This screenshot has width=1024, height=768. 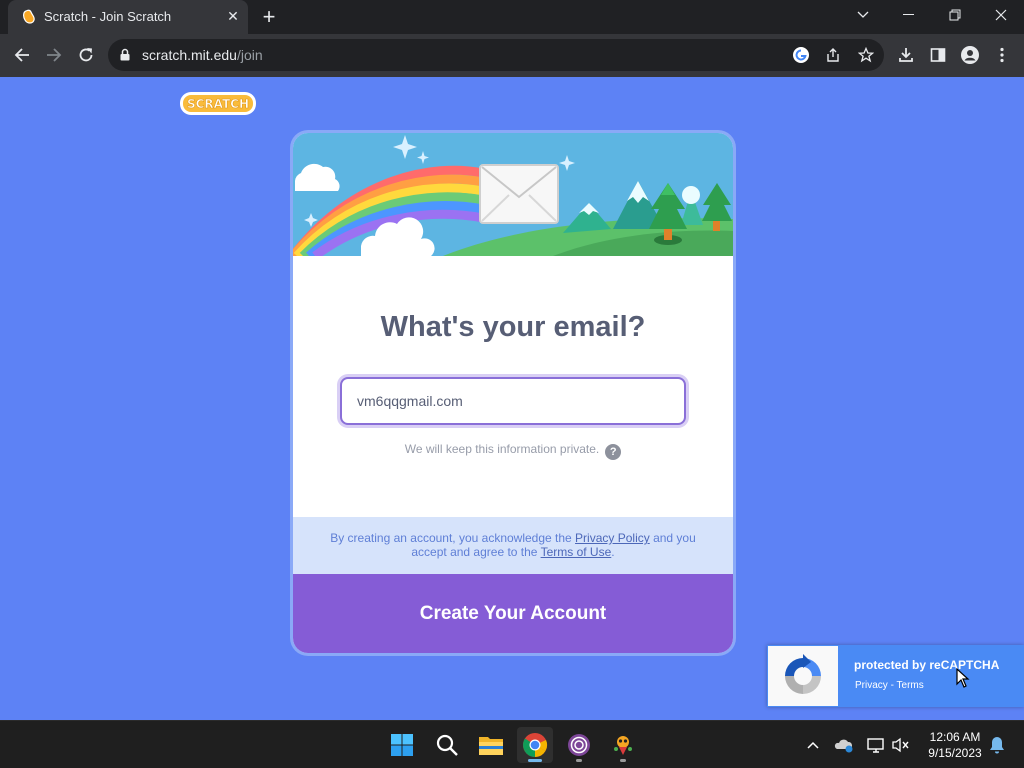 I want to click on speaker-muted-icon, so click(x=901, y=745).